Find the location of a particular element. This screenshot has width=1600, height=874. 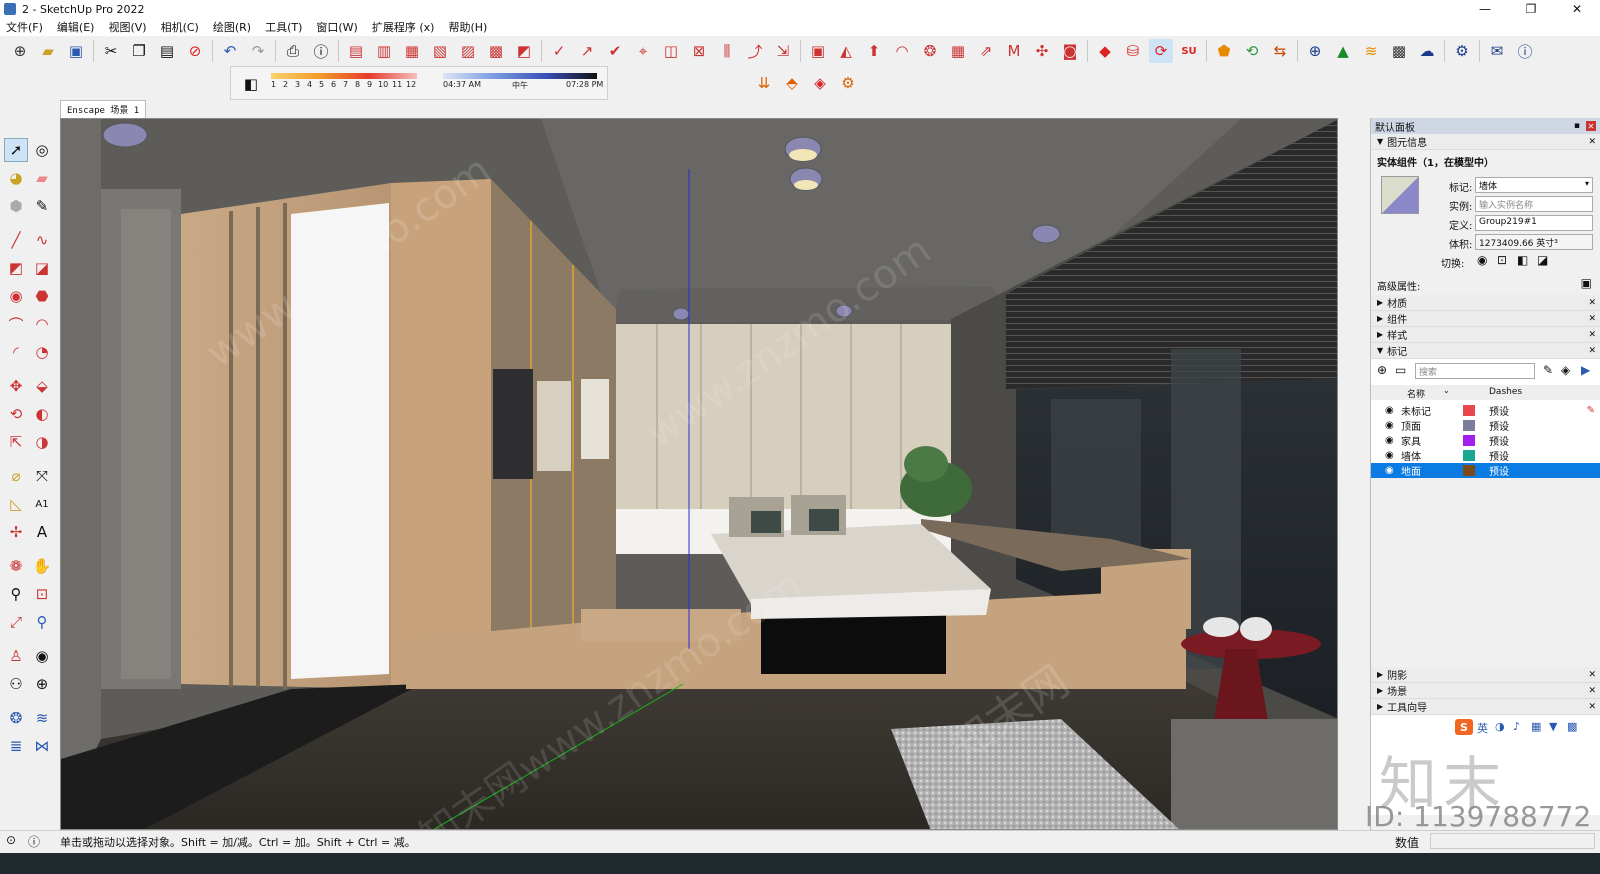

sandbox-icon-1: ❂ is located at coordinates (16, 718).